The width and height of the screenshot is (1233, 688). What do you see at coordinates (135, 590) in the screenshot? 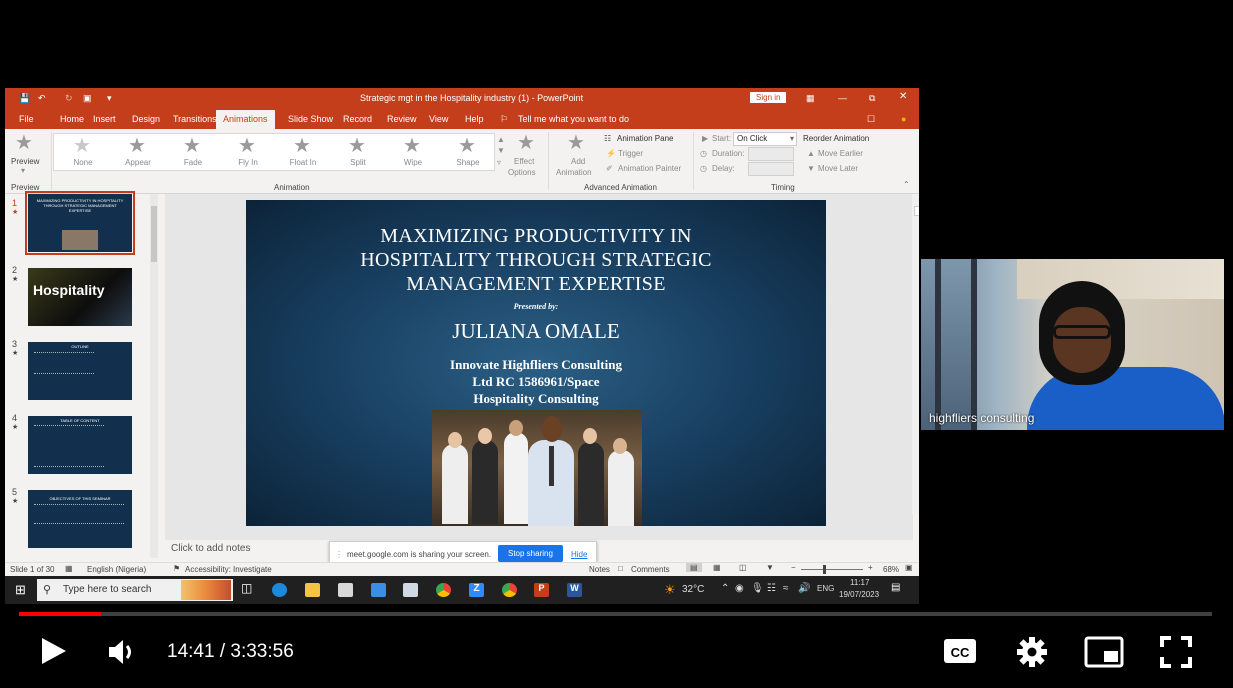
I see `taskbar-search-box: ⚲ Type here to search` at bounding box center [135, 590].